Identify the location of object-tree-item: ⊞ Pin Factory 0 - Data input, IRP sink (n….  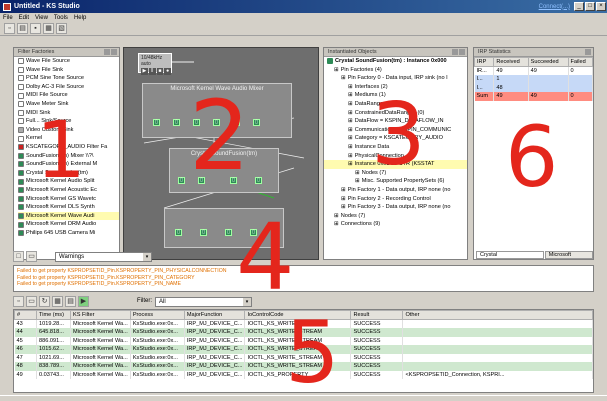
(395, 78).